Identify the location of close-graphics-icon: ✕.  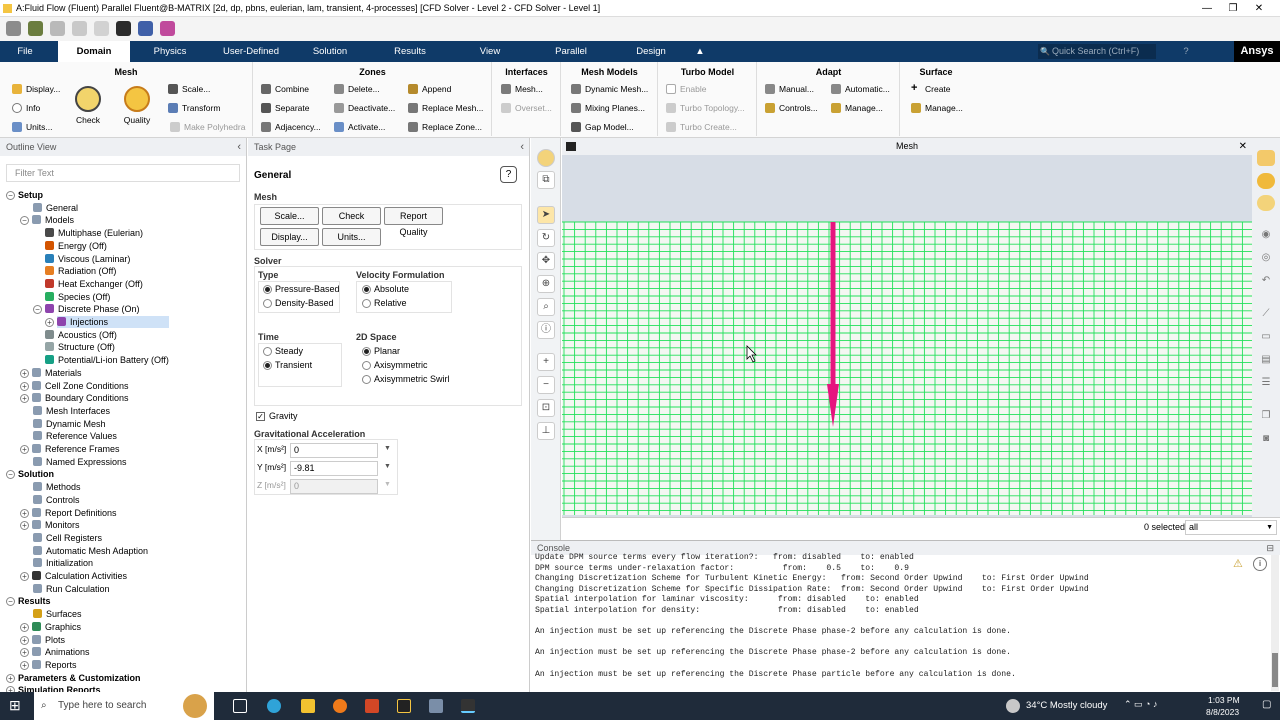
(1243, 146).